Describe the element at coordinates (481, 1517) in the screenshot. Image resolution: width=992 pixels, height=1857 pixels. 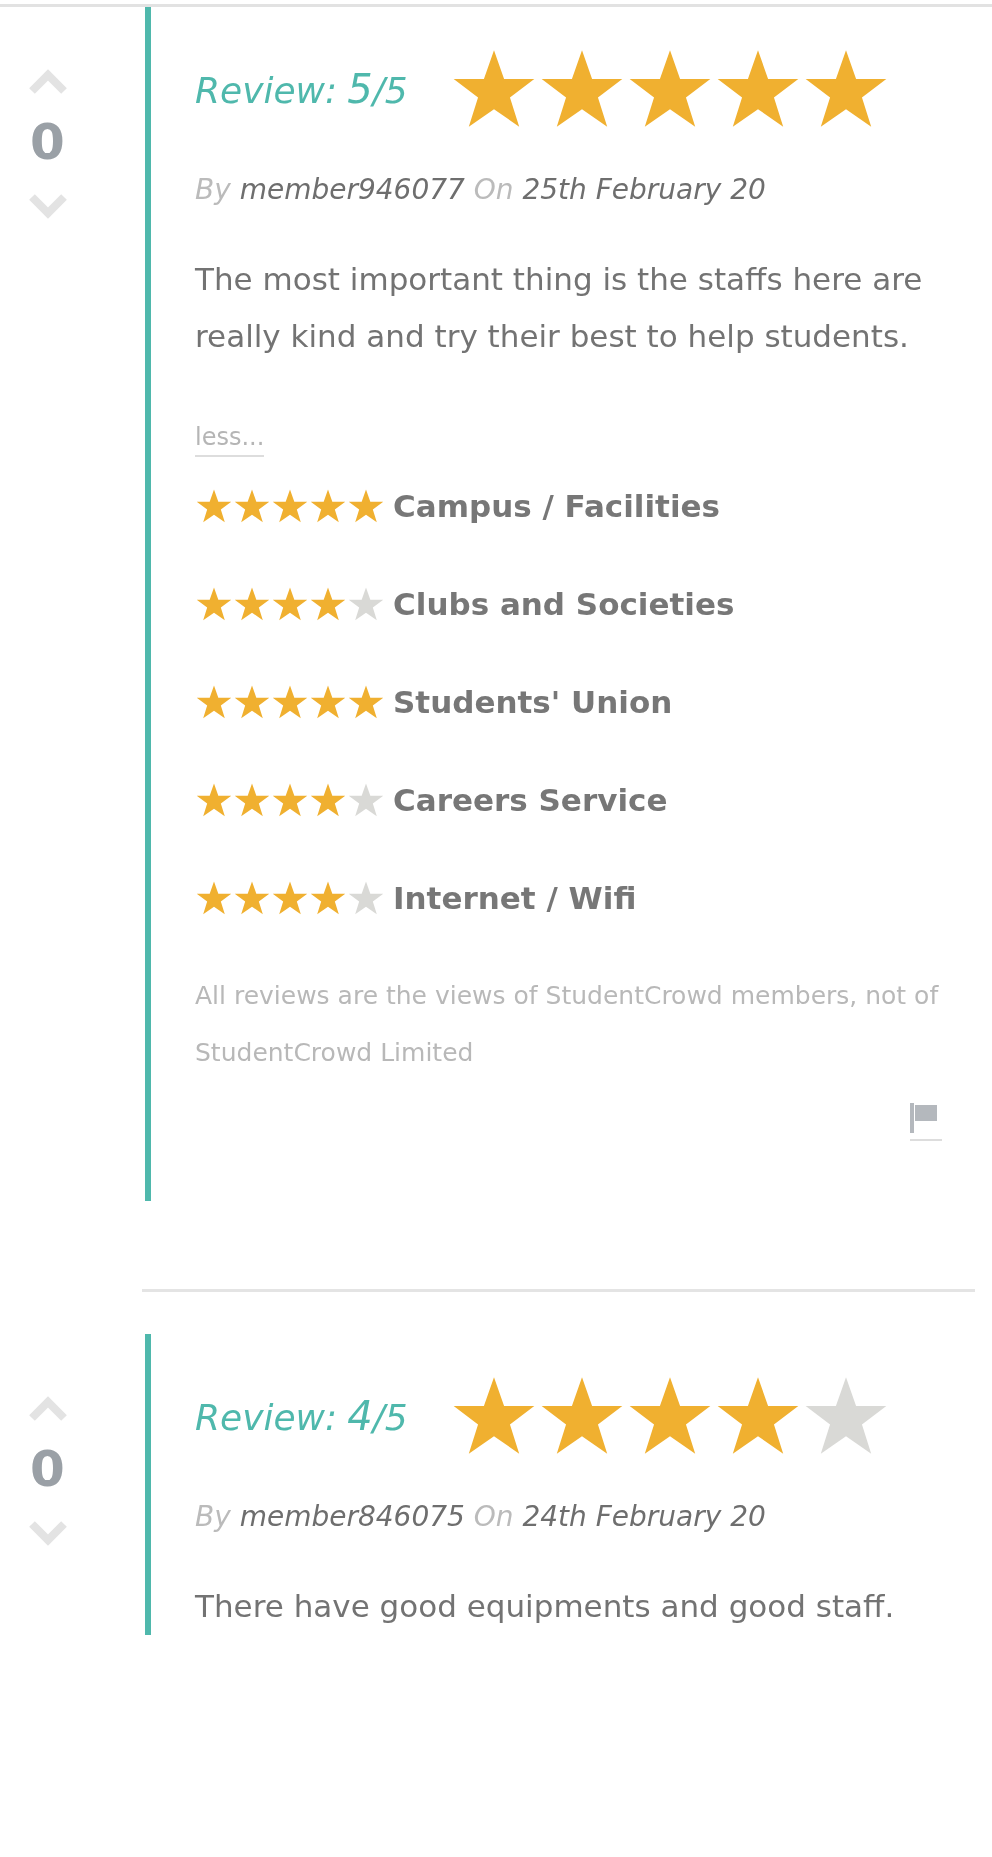
I see `review-byline: By member846075 On 24th February 20` at that location.